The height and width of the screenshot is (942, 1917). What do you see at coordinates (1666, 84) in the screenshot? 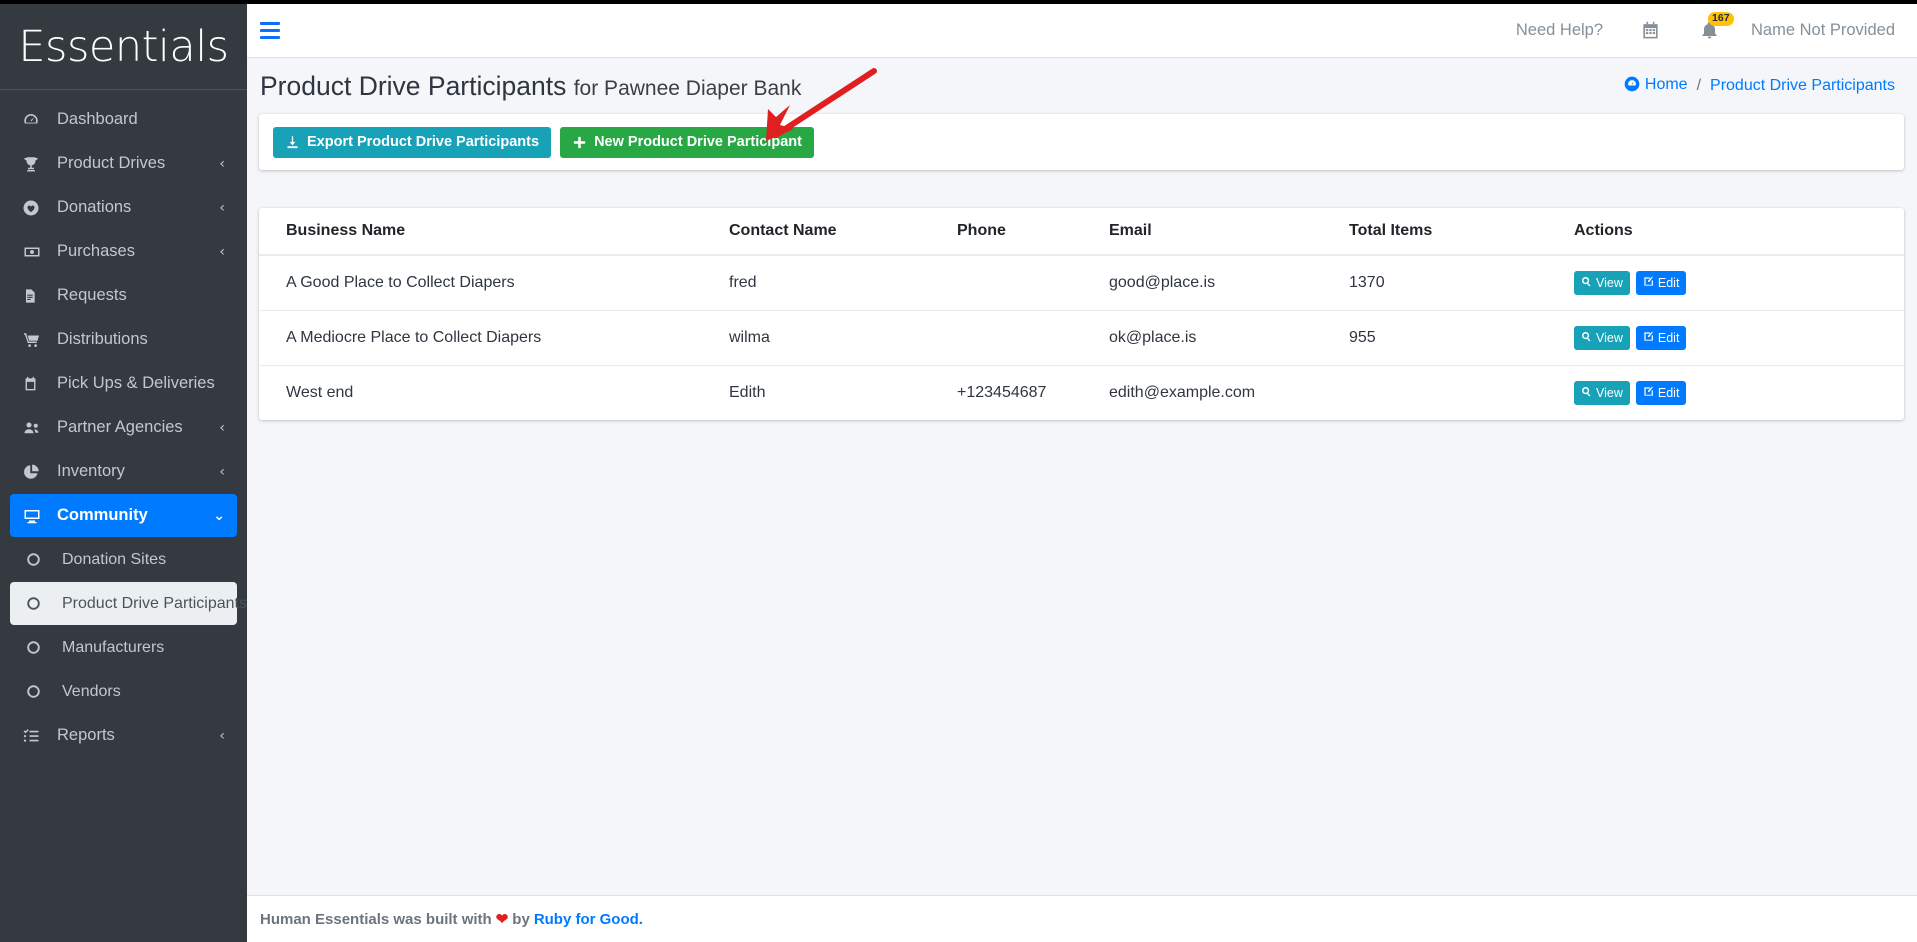
I see `breadcrumb-home-label: Home` at bounding box center [1666, 84].